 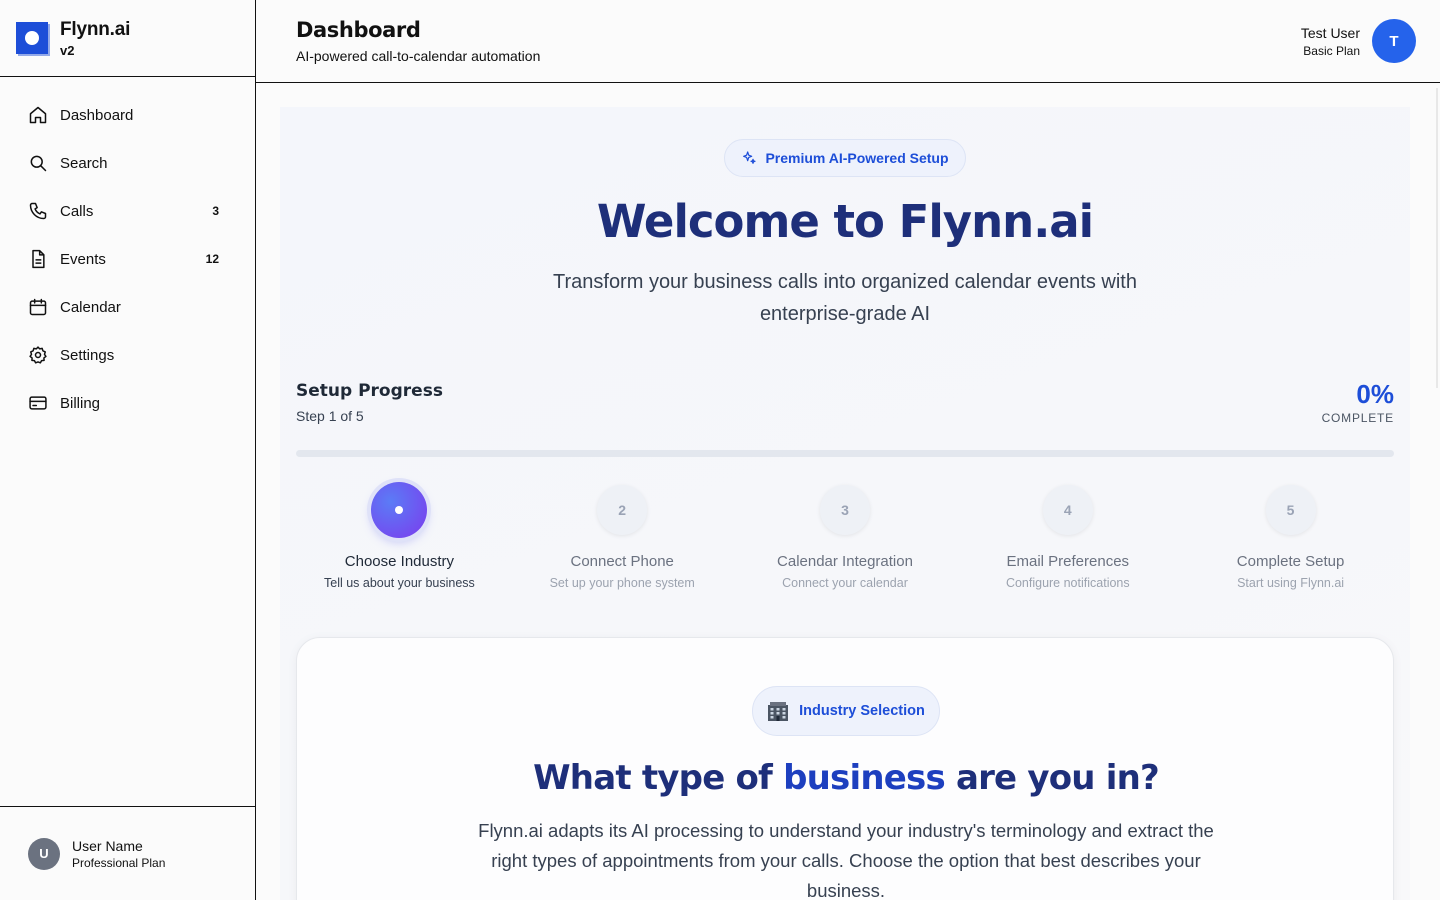 I want to click on industry-selection-badge: Industry Selection, so click(x=846, y=711).